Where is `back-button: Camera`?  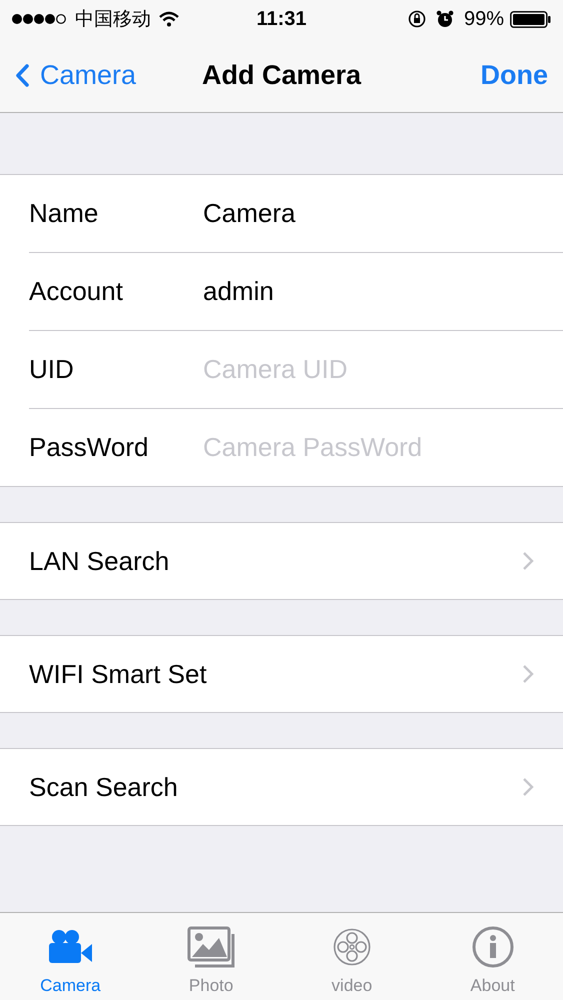 back-button: Camera is located at coordinates (75, 75).